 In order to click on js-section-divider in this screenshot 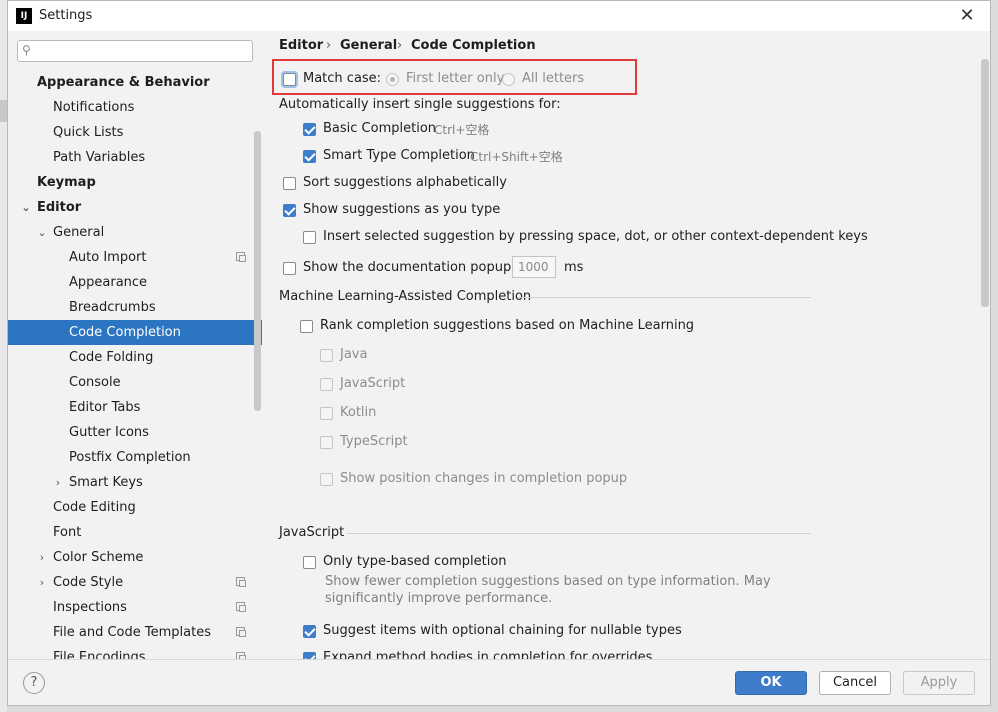, I will do `click(579, 533)`.